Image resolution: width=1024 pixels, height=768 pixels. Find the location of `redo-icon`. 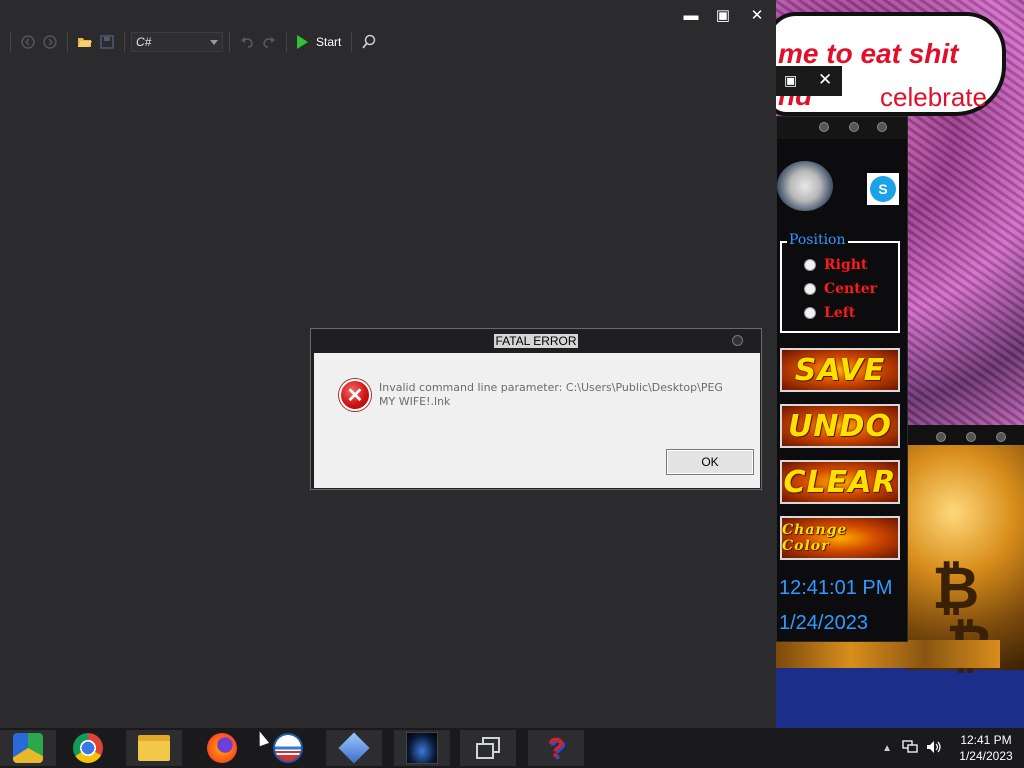

redo-icon is located at coordinates (269, 42).